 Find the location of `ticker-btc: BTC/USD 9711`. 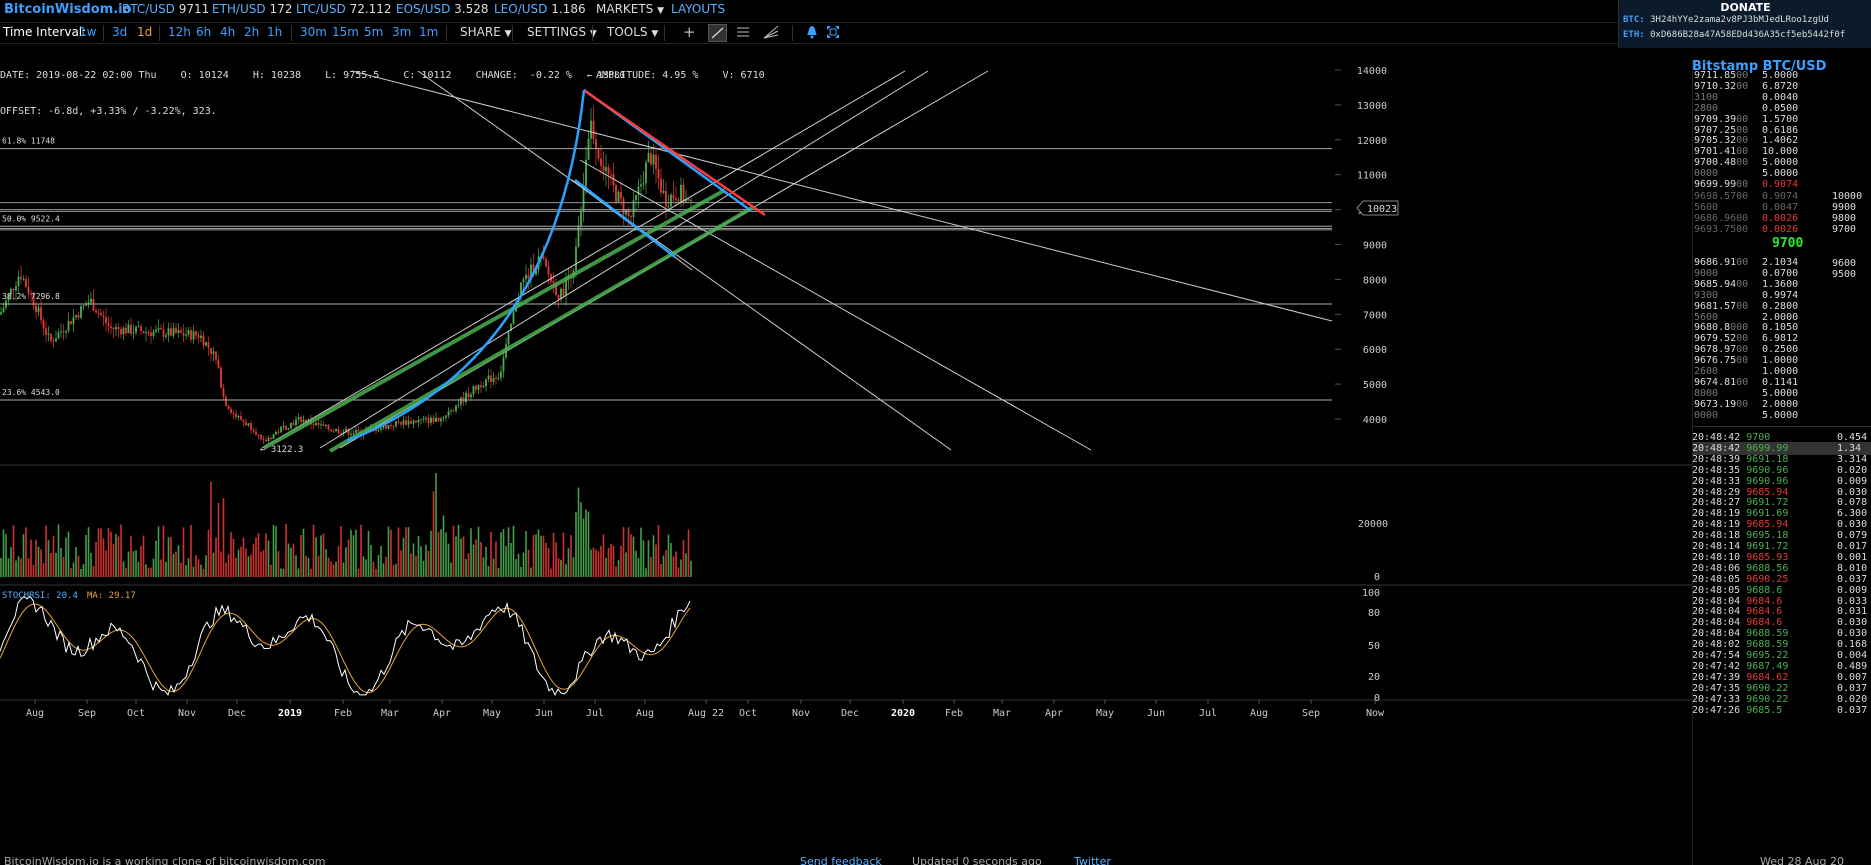

ticker-btc: BTC/USD 9711 is located at coordinates (165, 9).